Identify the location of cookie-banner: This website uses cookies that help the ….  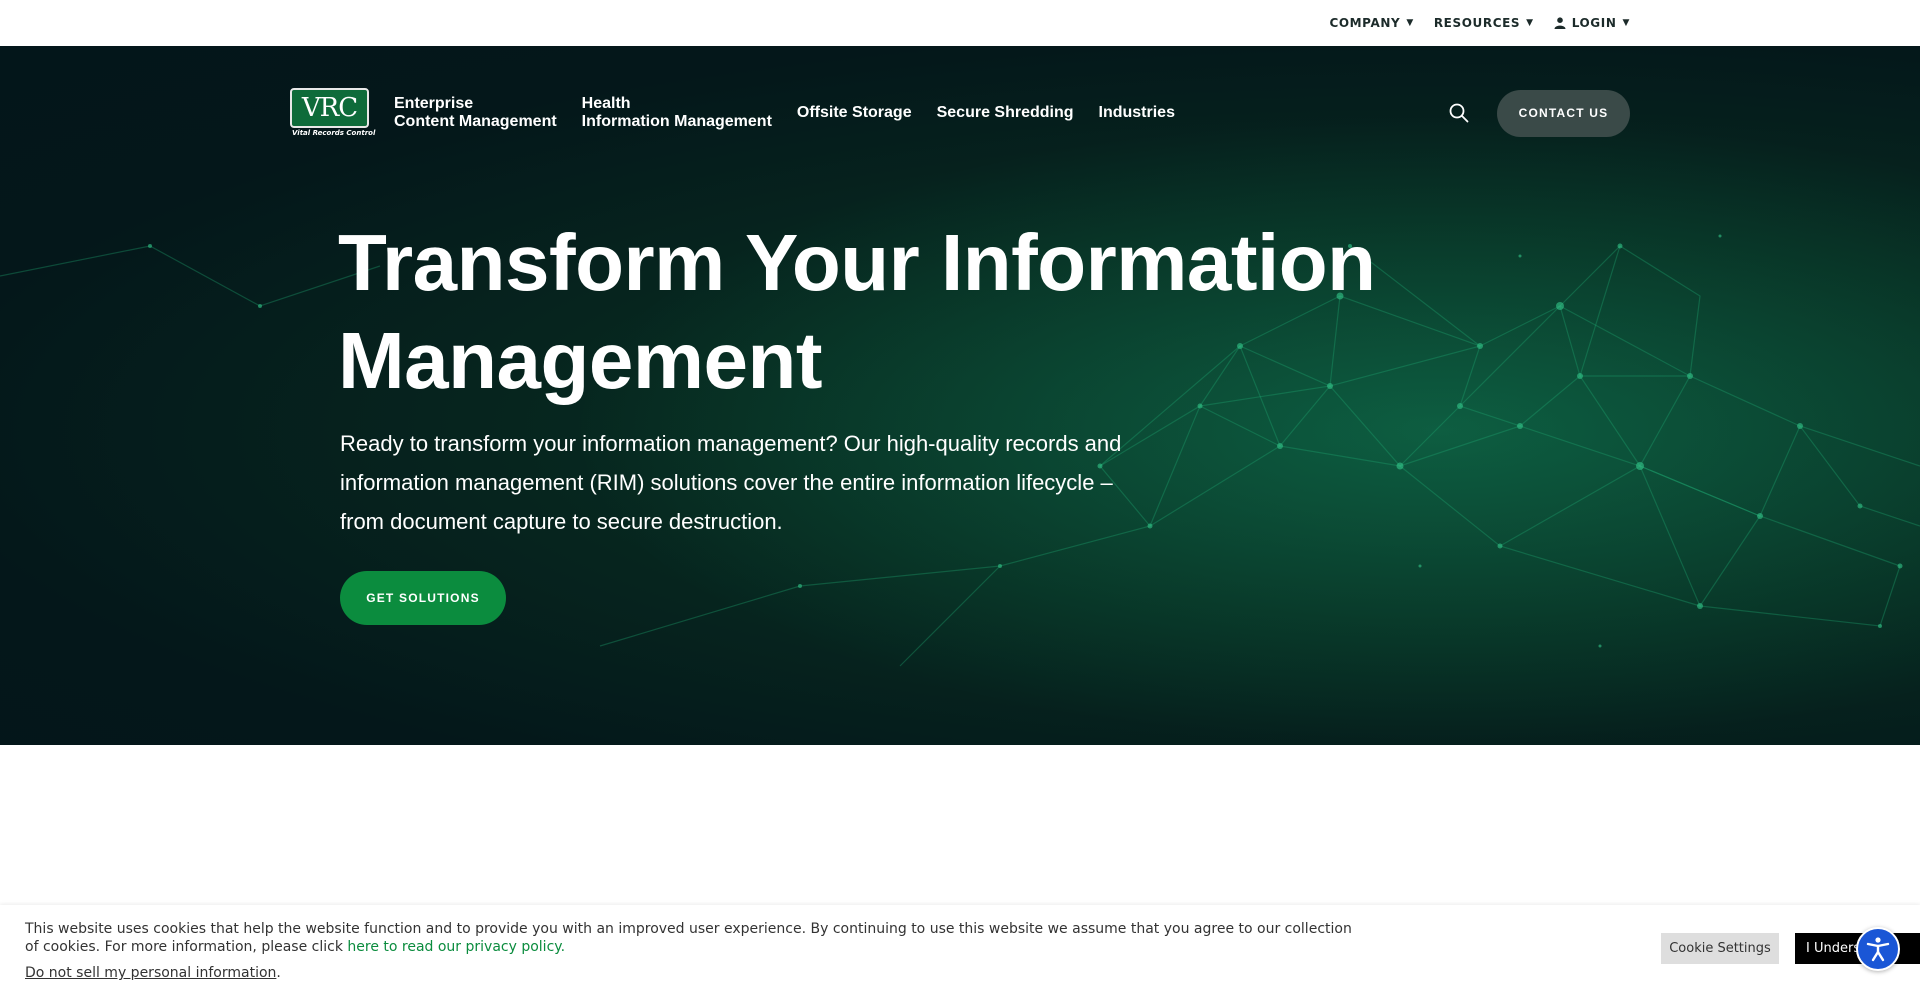
(960, 949).